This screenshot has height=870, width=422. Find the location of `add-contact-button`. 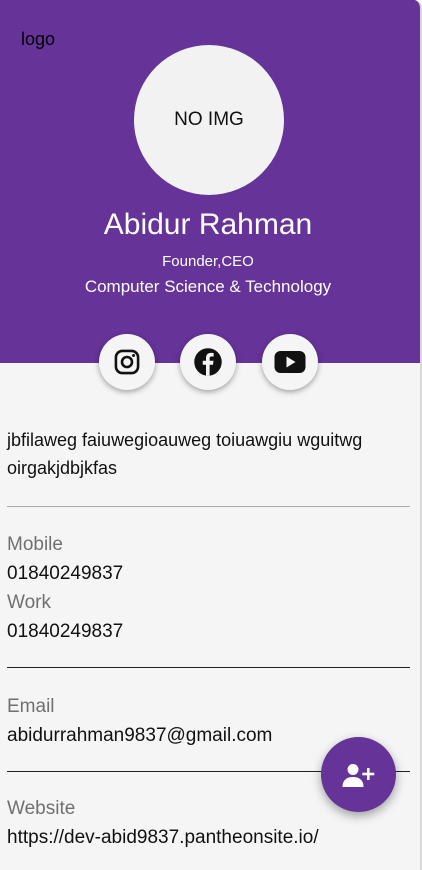

add-contact-button is located at coordinates (358, 774).